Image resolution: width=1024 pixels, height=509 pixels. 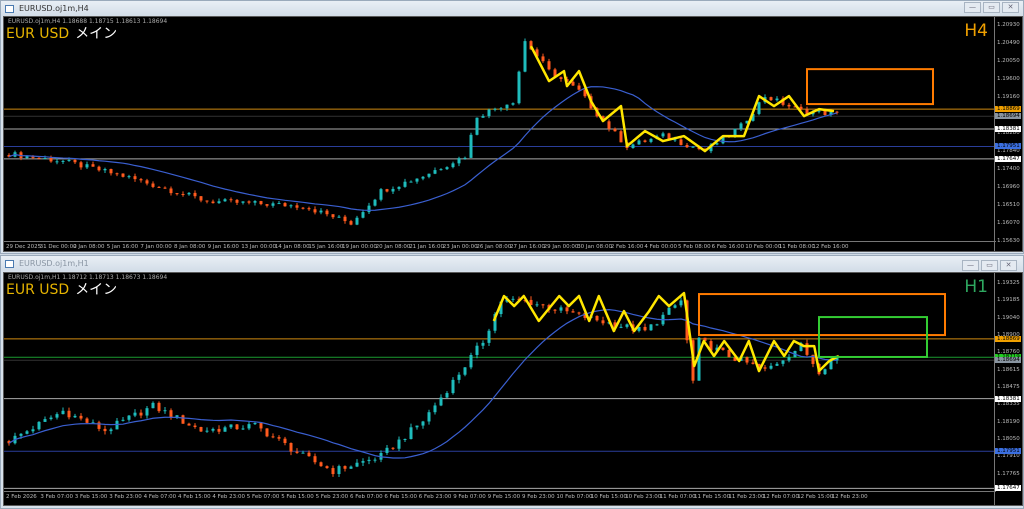 I want to click on price-tick-label: 1.19040, so click(x=1008, y=317).